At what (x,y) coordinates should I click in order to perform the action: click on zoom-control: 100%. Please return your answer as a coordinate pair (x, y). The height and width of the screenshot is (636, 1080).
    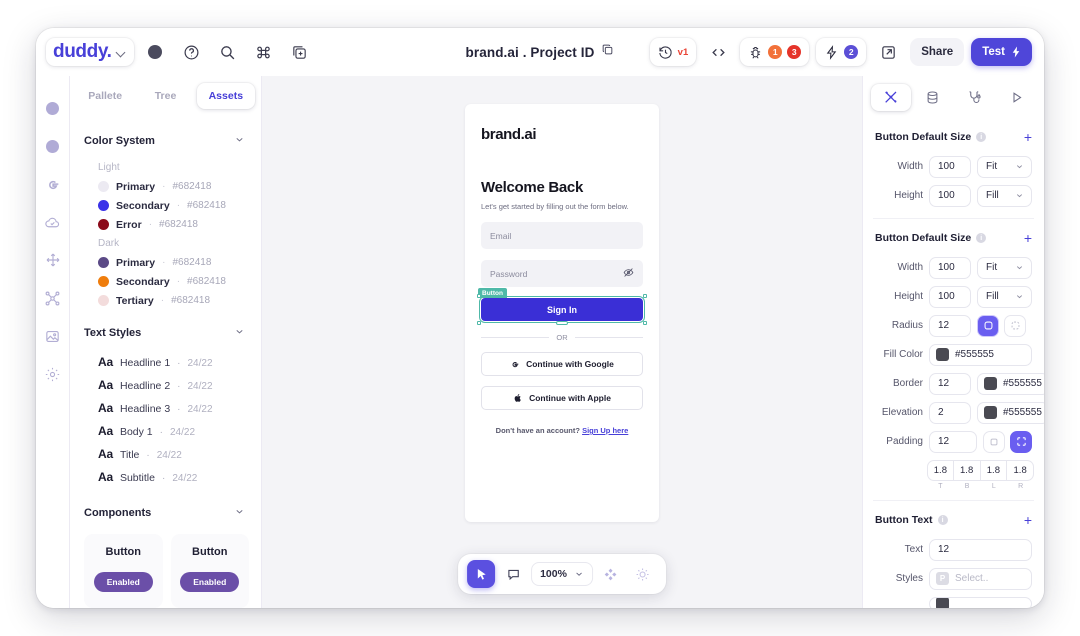
    Looking at the image, I should click on (562, 574).